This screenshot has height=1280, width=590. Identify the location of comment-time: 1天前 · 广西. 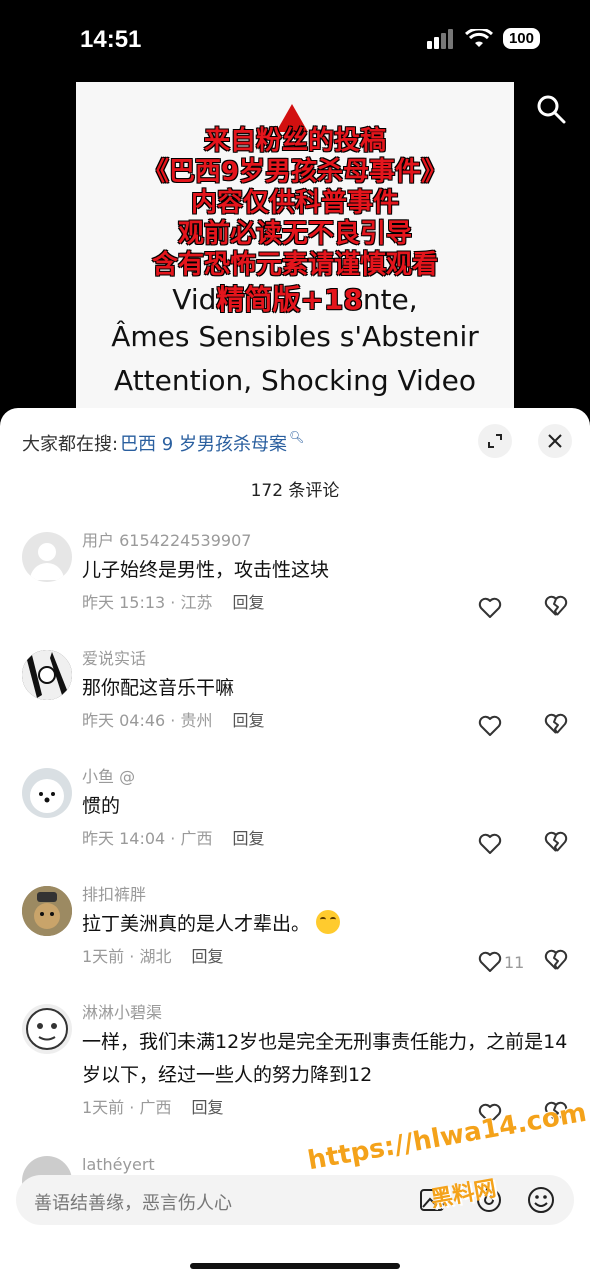
(127, 1107).